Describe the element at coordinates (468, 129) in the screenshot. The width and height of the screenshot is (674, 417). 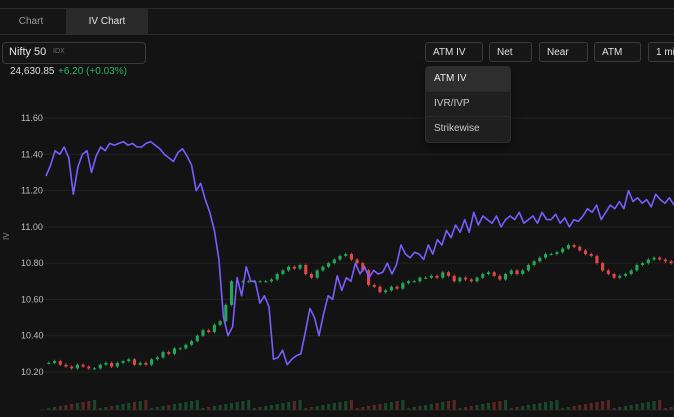
I see `dropdown-item-strikewise: Strikewise` at that location.